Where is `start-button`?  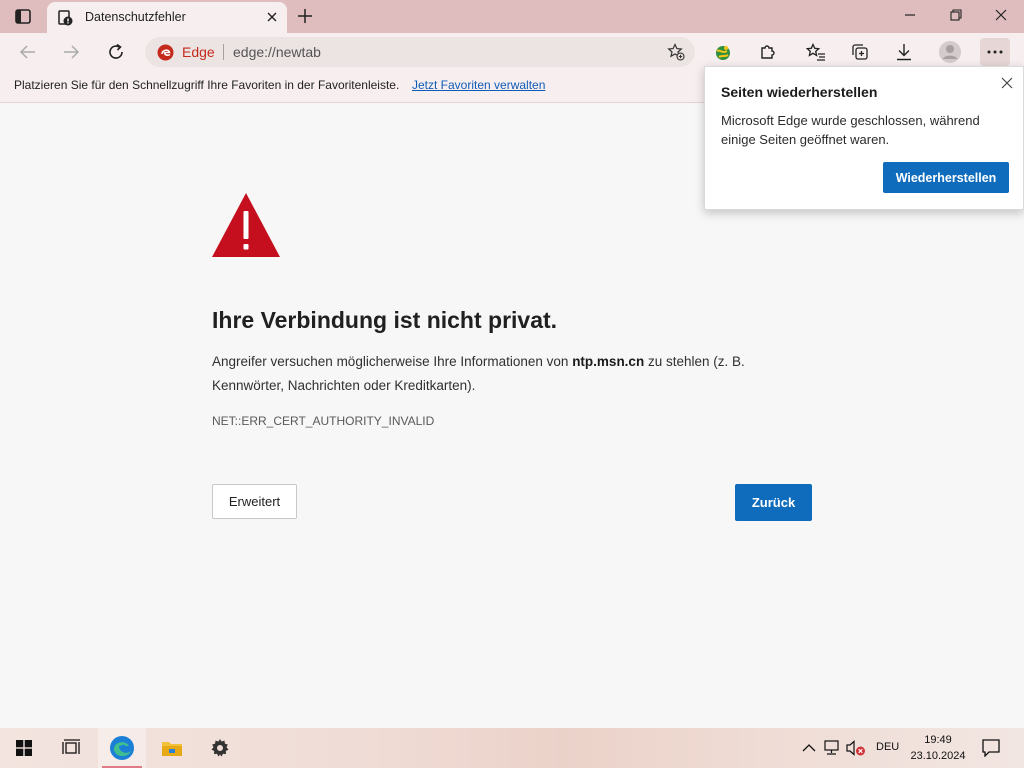
start-button is located at coordinates (24, 748).